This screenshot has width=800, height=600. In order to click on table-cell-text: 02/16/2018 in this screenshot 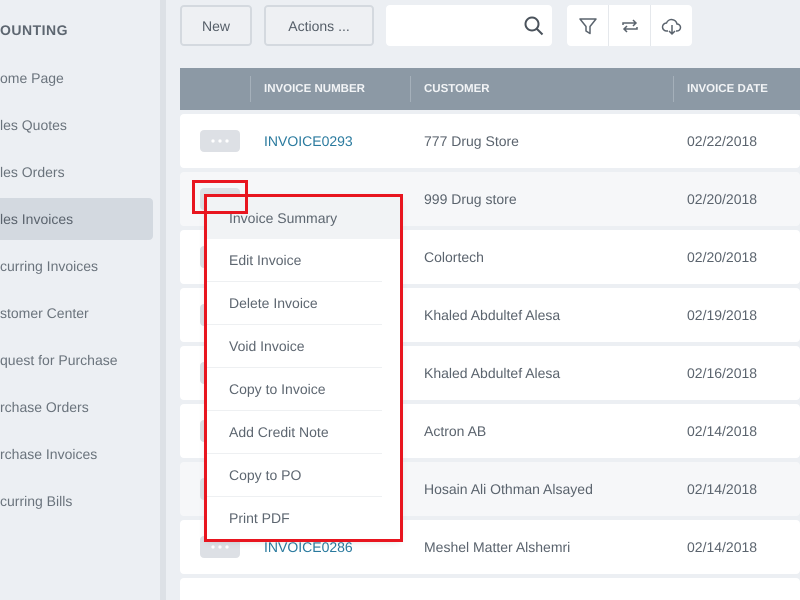, I will do `click(722, 373)`.